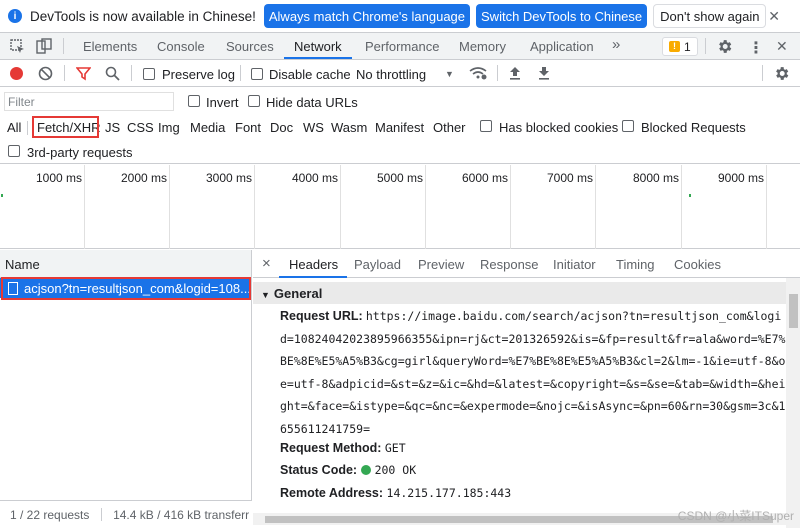 The image size is (800, 528). What do you see at coordinates (441, 264) in the screenshot?
I see `tab-preview: Preview` at bounding box center [441, 264].